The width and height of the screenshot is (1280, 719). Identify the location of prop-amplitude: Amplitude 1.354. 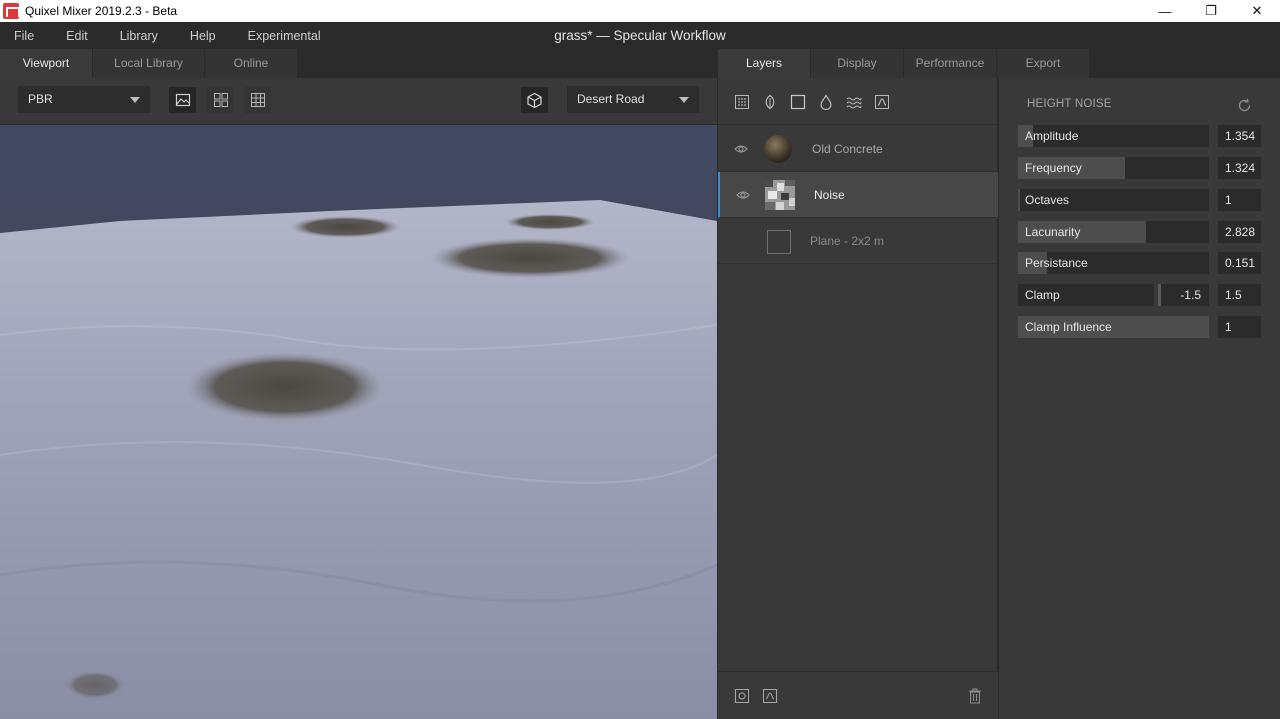
(1140, 136).